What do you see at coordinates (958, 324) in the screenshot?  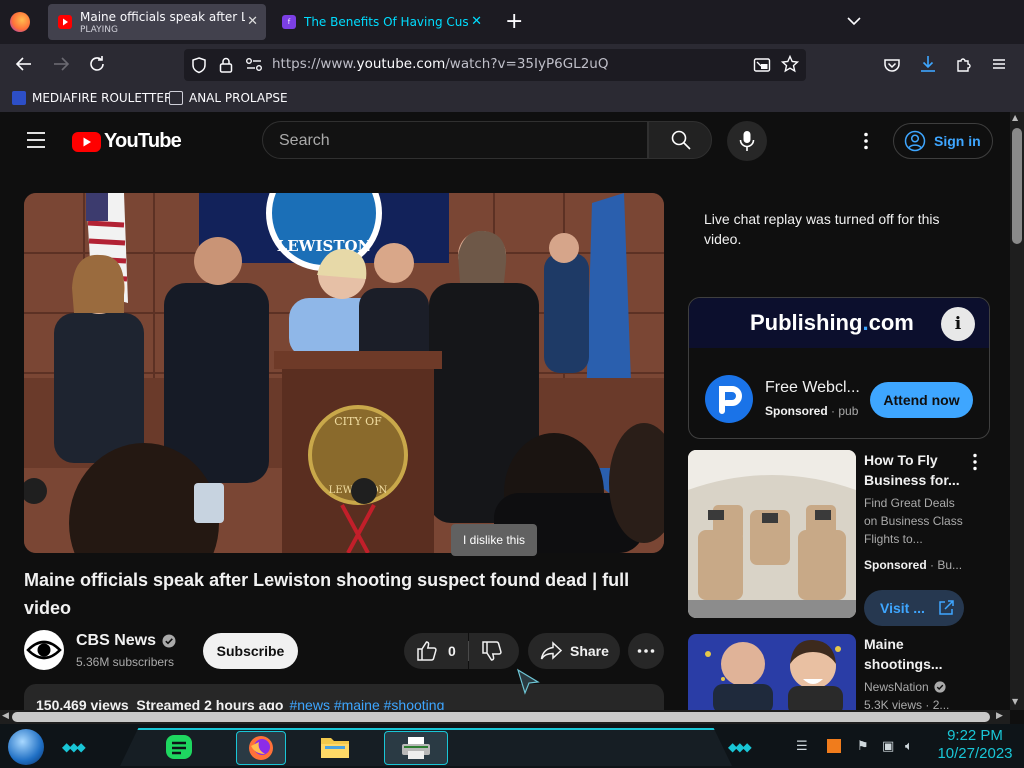 I see `ad-info-icon: i` at bounding box center [958, 324].